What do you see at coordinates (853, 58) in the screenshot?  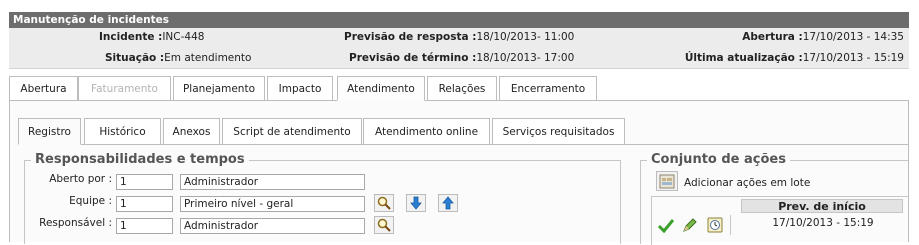 I see `ultima-atualizacao-value: 17/10/2013 - 15:19` at bounding box center [853, 58].